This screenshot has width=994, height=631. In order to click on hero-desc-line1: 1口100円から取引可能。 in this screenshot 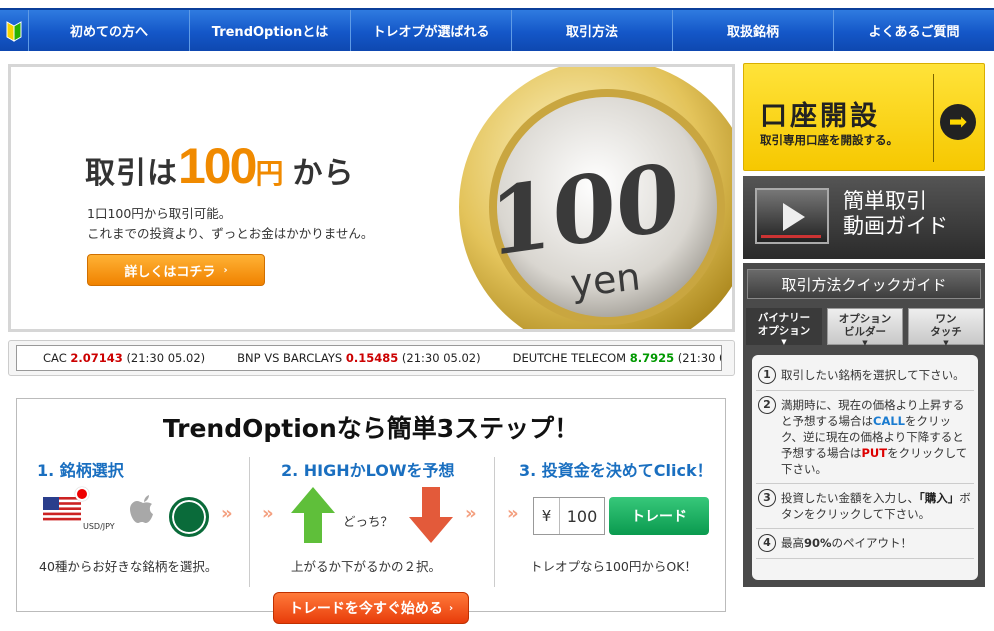, I will do `click(159, 213)`.